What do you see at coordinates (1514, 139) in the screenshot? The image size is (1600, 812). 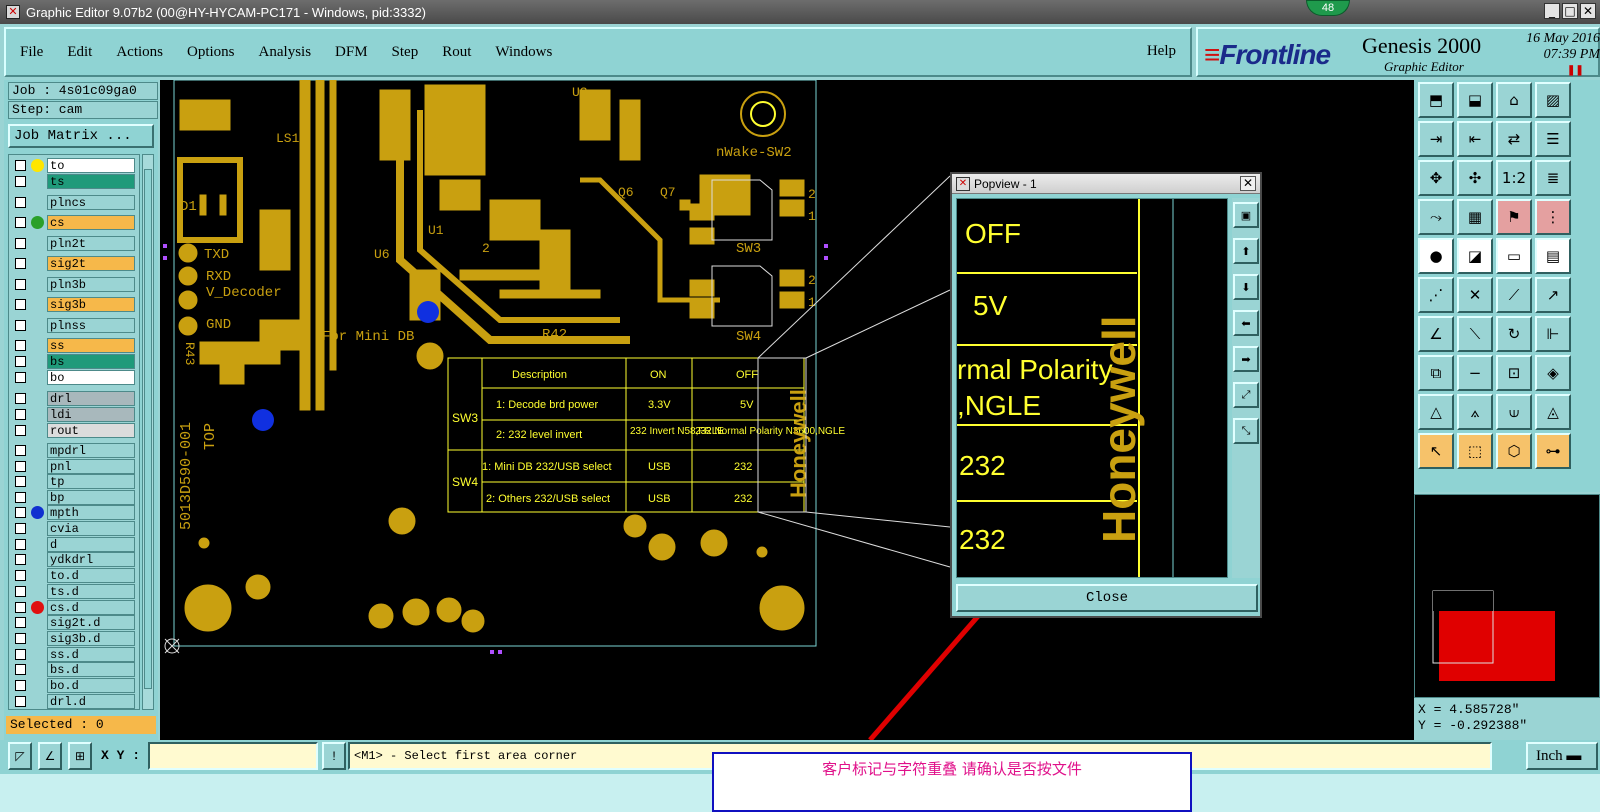 I see `mirror-icon: ⇄` at bounding box center [1514, 139].